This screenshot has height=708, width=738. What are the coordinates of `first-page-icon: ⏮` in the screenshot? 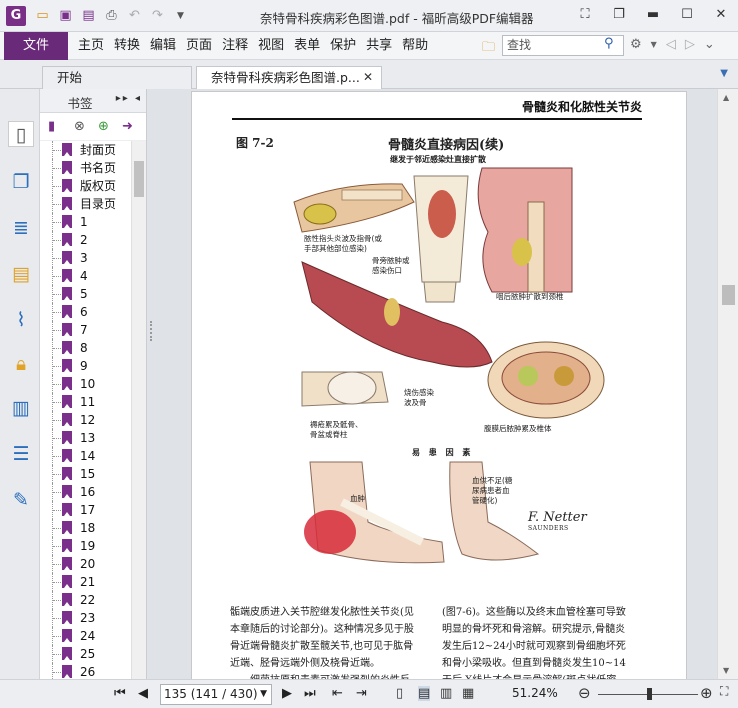 It's located at (120, 693).